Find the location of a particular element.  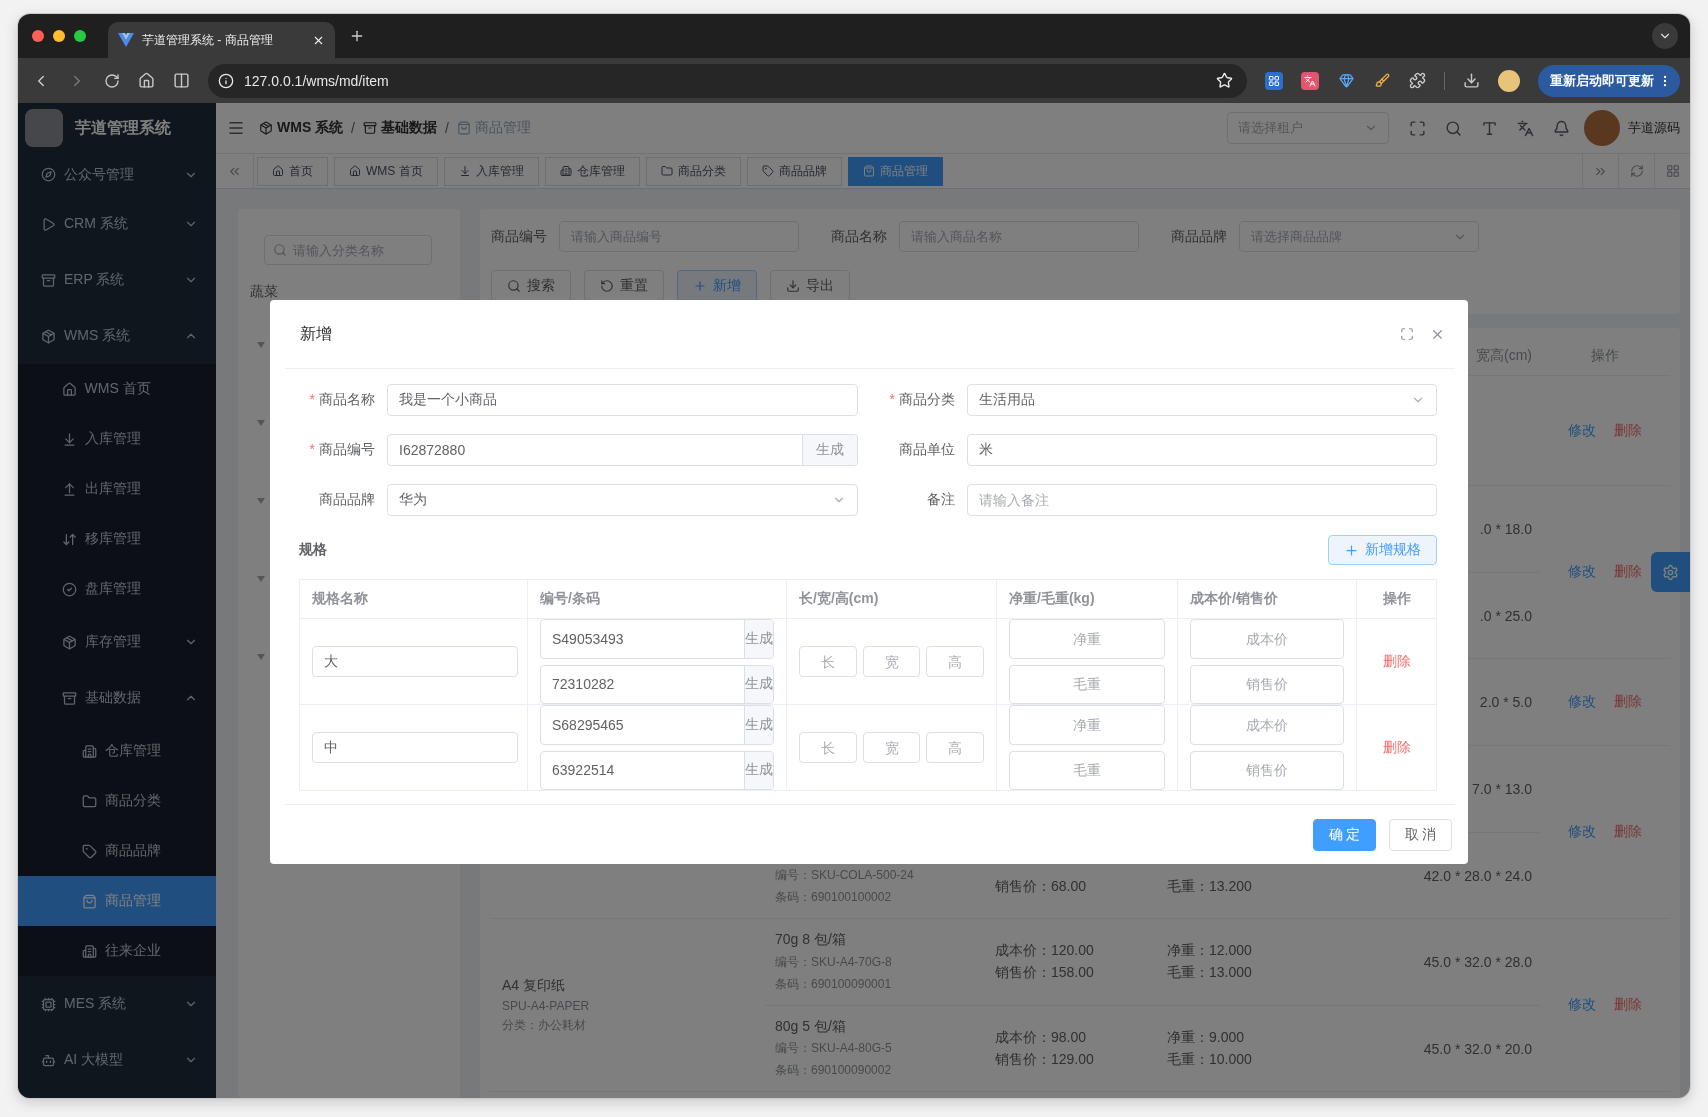

input-field: S68295465 is located at coordinates (642, 725).